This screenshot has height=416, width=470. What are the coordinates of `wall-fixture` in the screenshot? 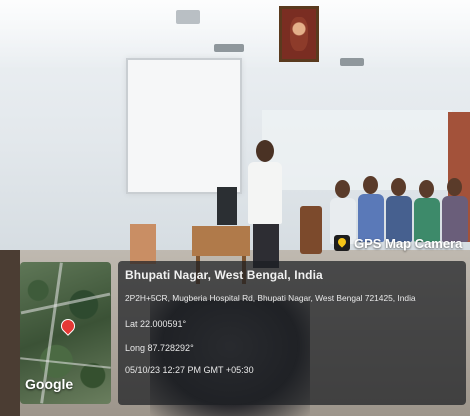 It's located at (188, 17).